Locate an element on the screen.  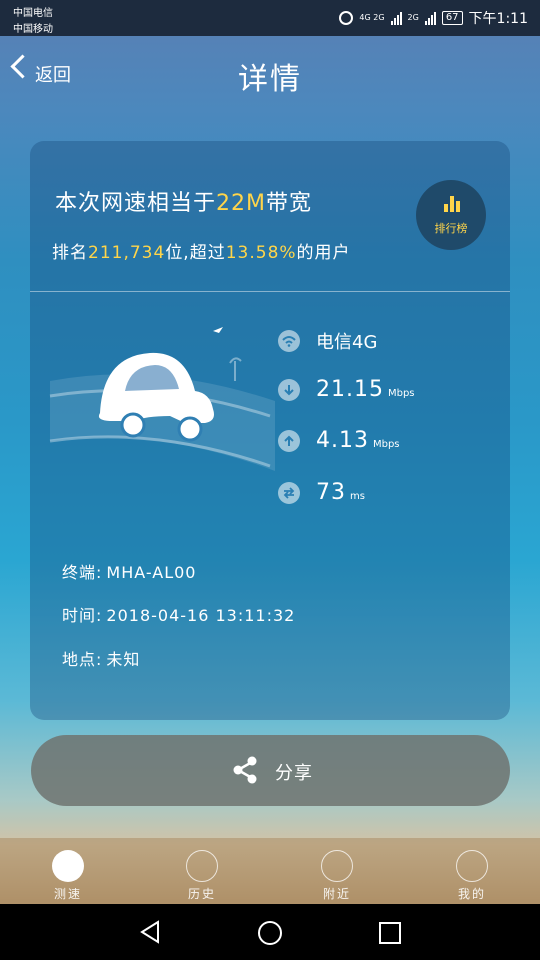
share-label: 分享 is located at coordinates (294, 773).